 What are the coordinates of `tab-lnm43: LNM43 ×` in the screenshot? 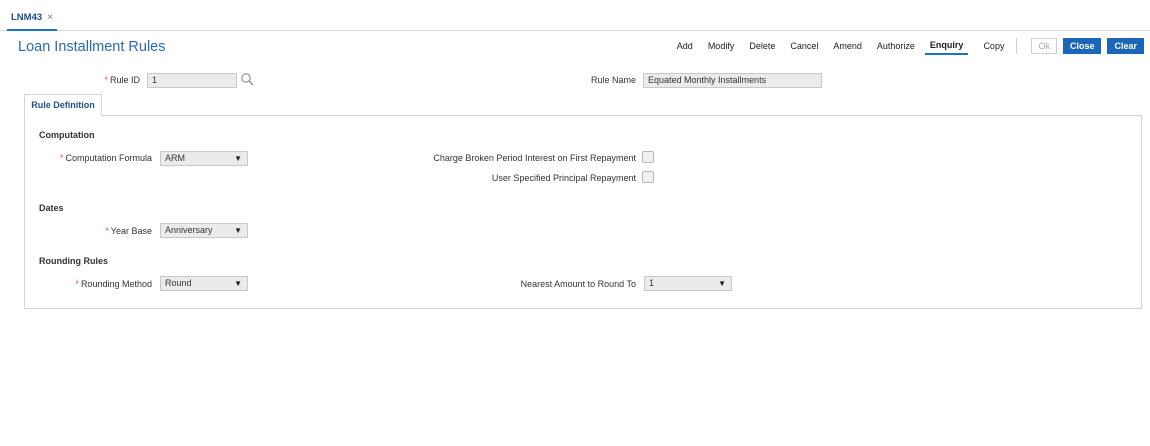 It's located at (32, 21).